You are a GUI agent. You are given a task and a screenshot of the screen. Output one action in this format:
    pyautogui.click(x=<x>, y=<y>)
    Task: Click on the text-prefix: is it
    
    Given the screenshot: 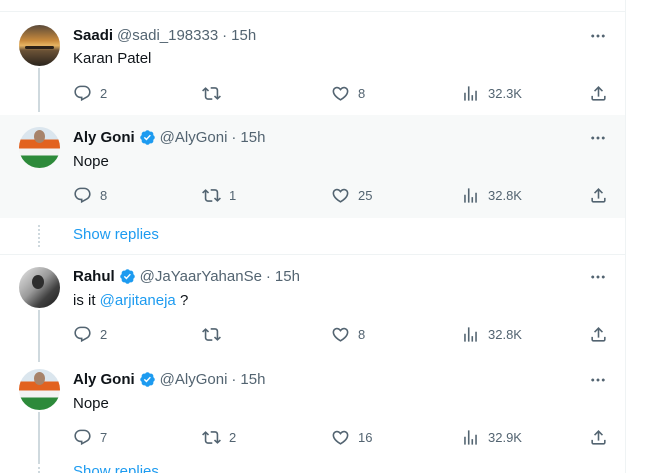 What is the action you would take?
    pyautogui.click(x=86, y=300)
    